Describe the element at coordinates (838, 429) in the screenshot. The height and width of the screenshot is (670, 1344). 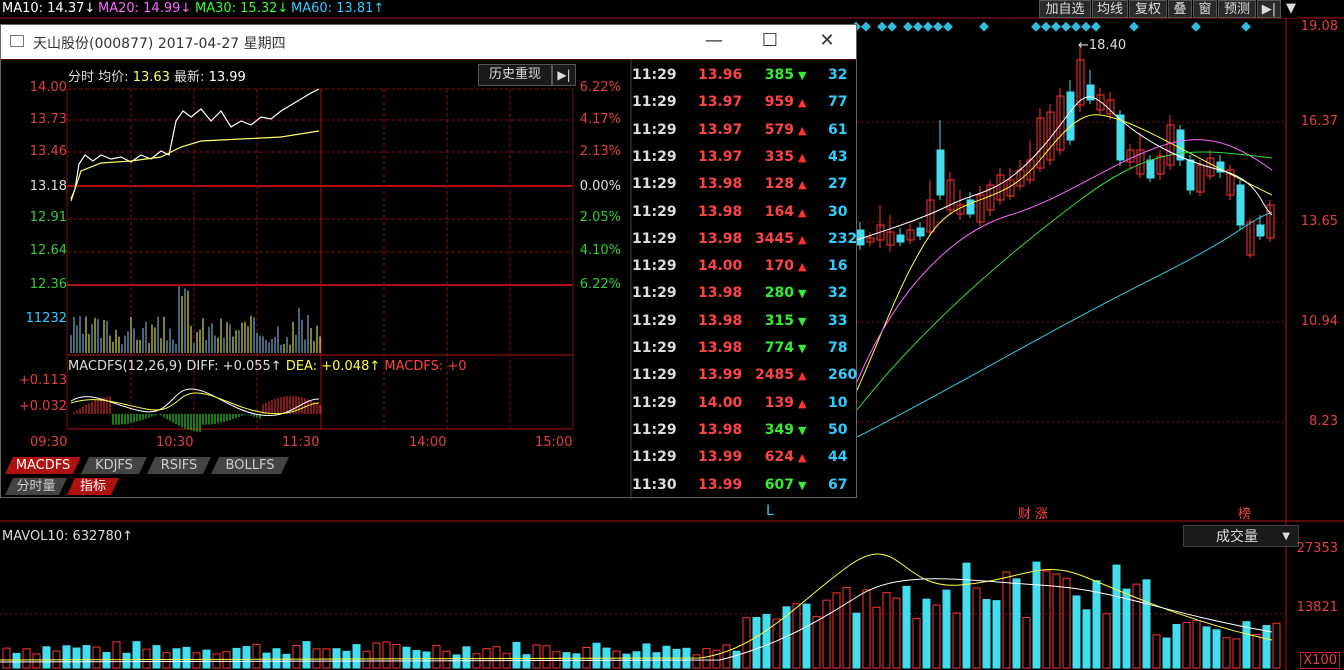
I see `tick-count: 50` at that location.